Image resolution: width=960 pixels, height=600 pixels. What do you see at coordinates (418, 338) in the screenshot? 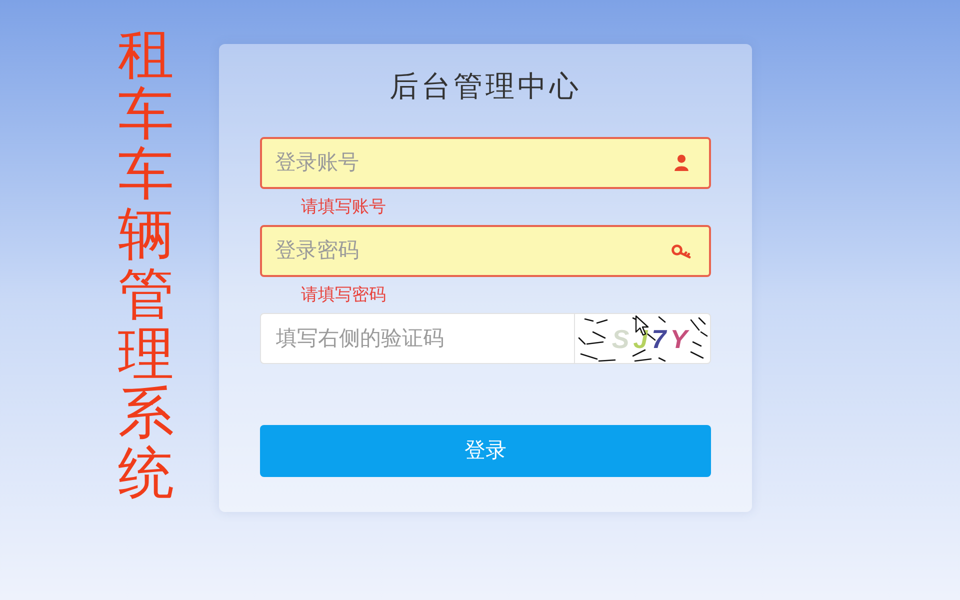
I see `captcha-field: 填写右侧的验证码` at bounding box center [418, 338].